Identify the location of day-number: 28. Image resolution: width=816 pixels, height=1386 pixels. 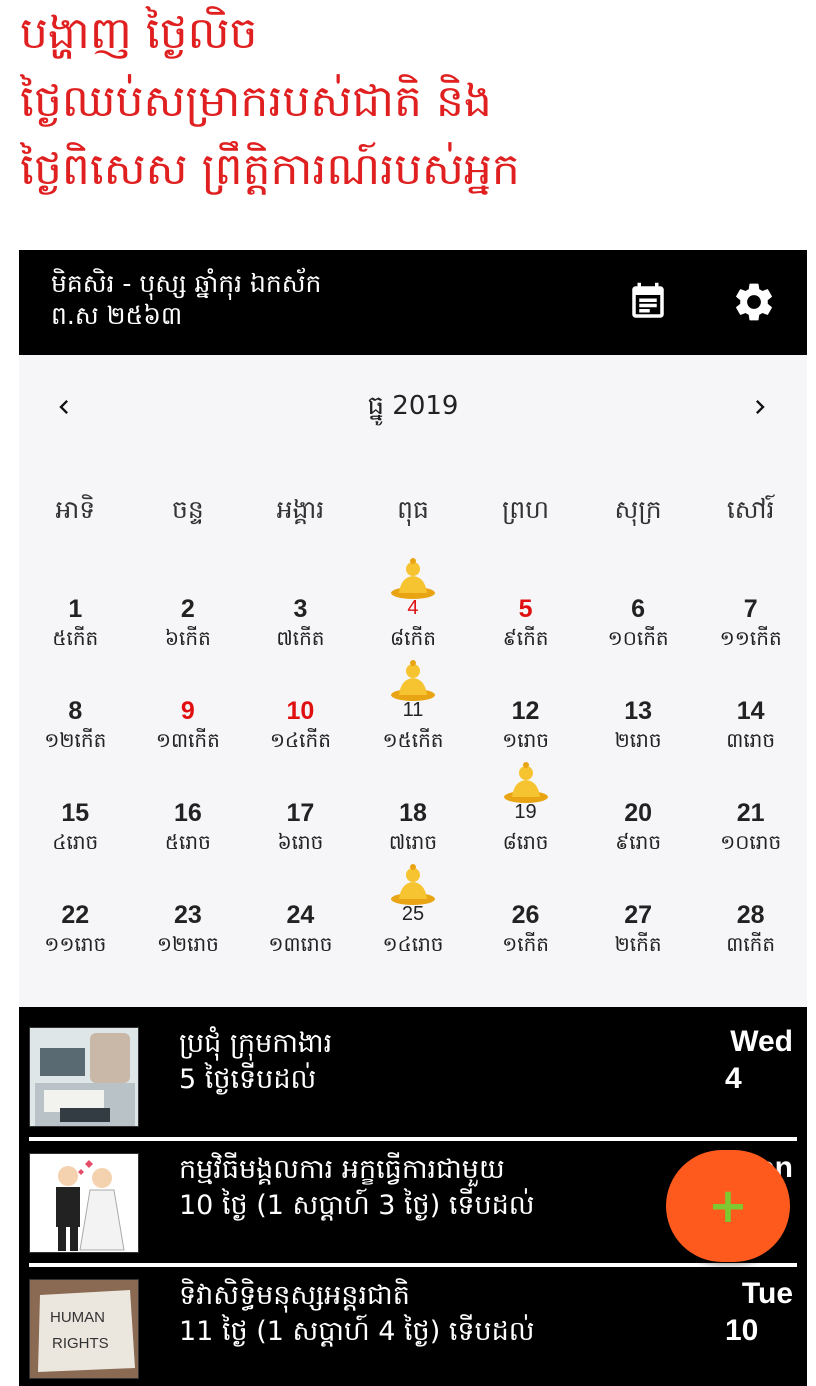
(750, 915).